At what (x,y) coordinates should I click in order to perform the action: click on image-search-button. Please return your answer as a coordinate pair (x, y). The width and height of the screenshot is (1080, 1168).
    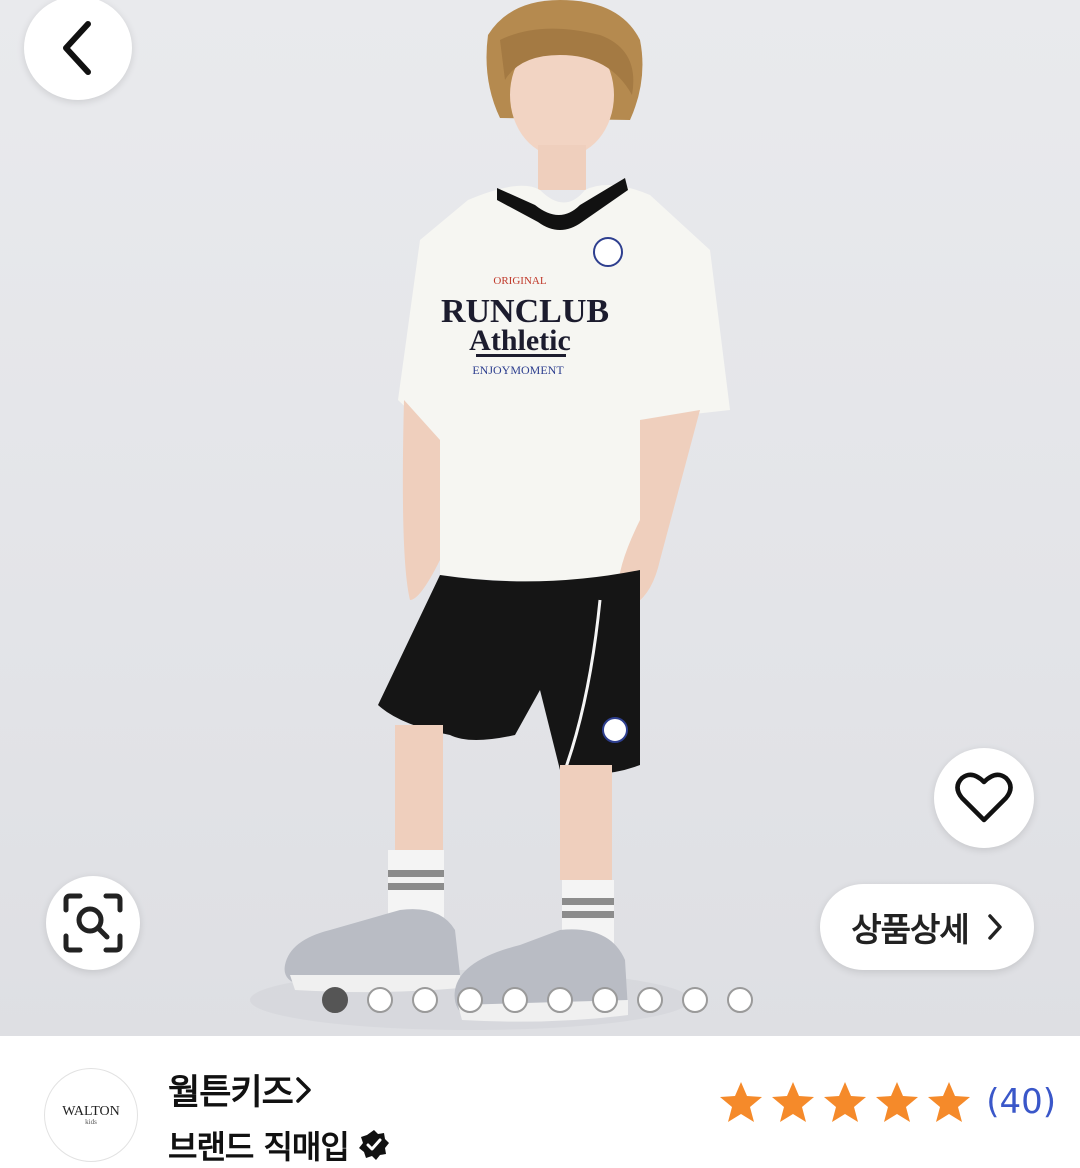
    Looking at the image, I should click on (93, 923).